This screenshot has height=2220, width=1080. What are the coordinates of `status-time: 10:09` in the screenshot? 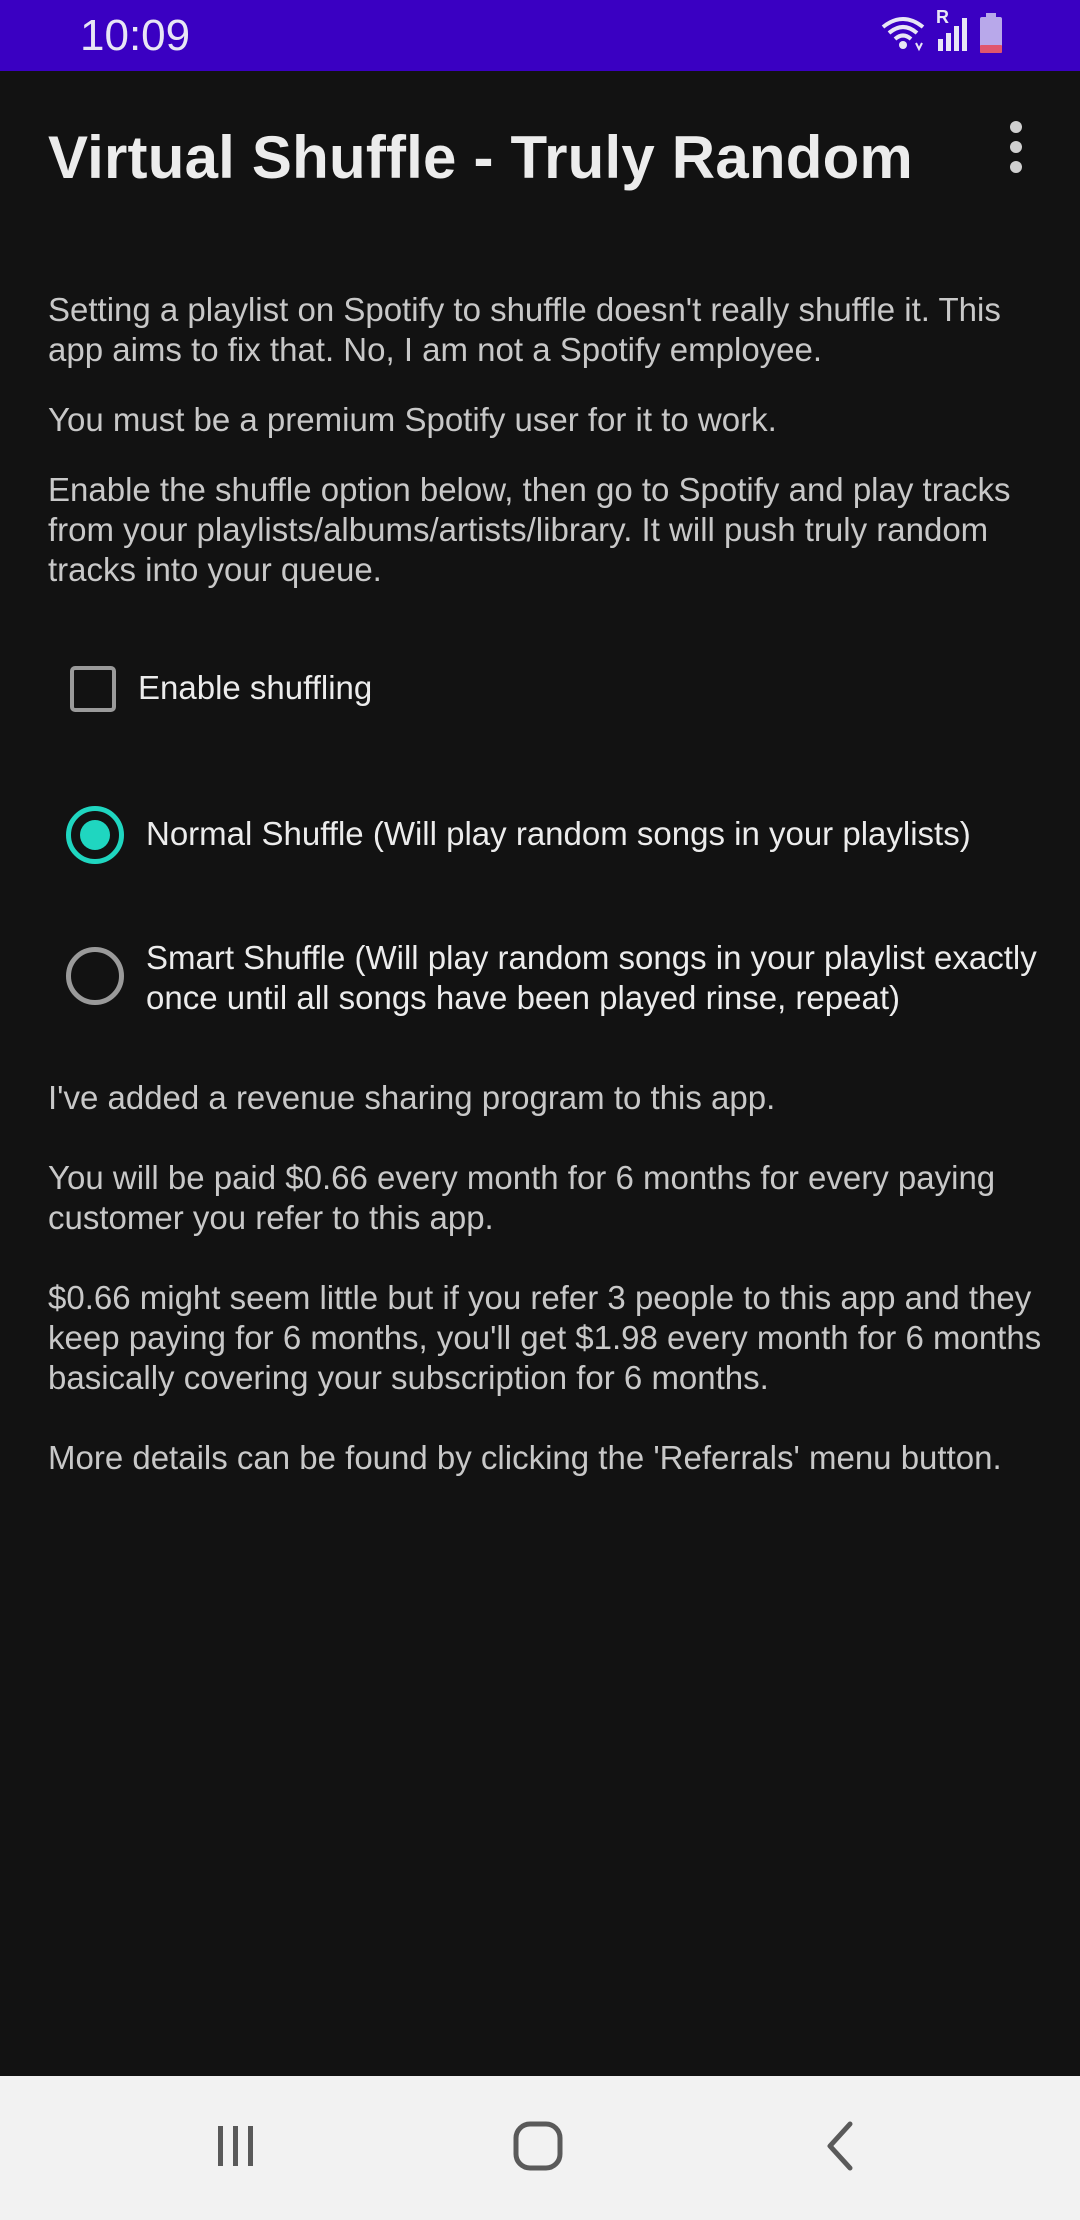 It's located at (135, 35).